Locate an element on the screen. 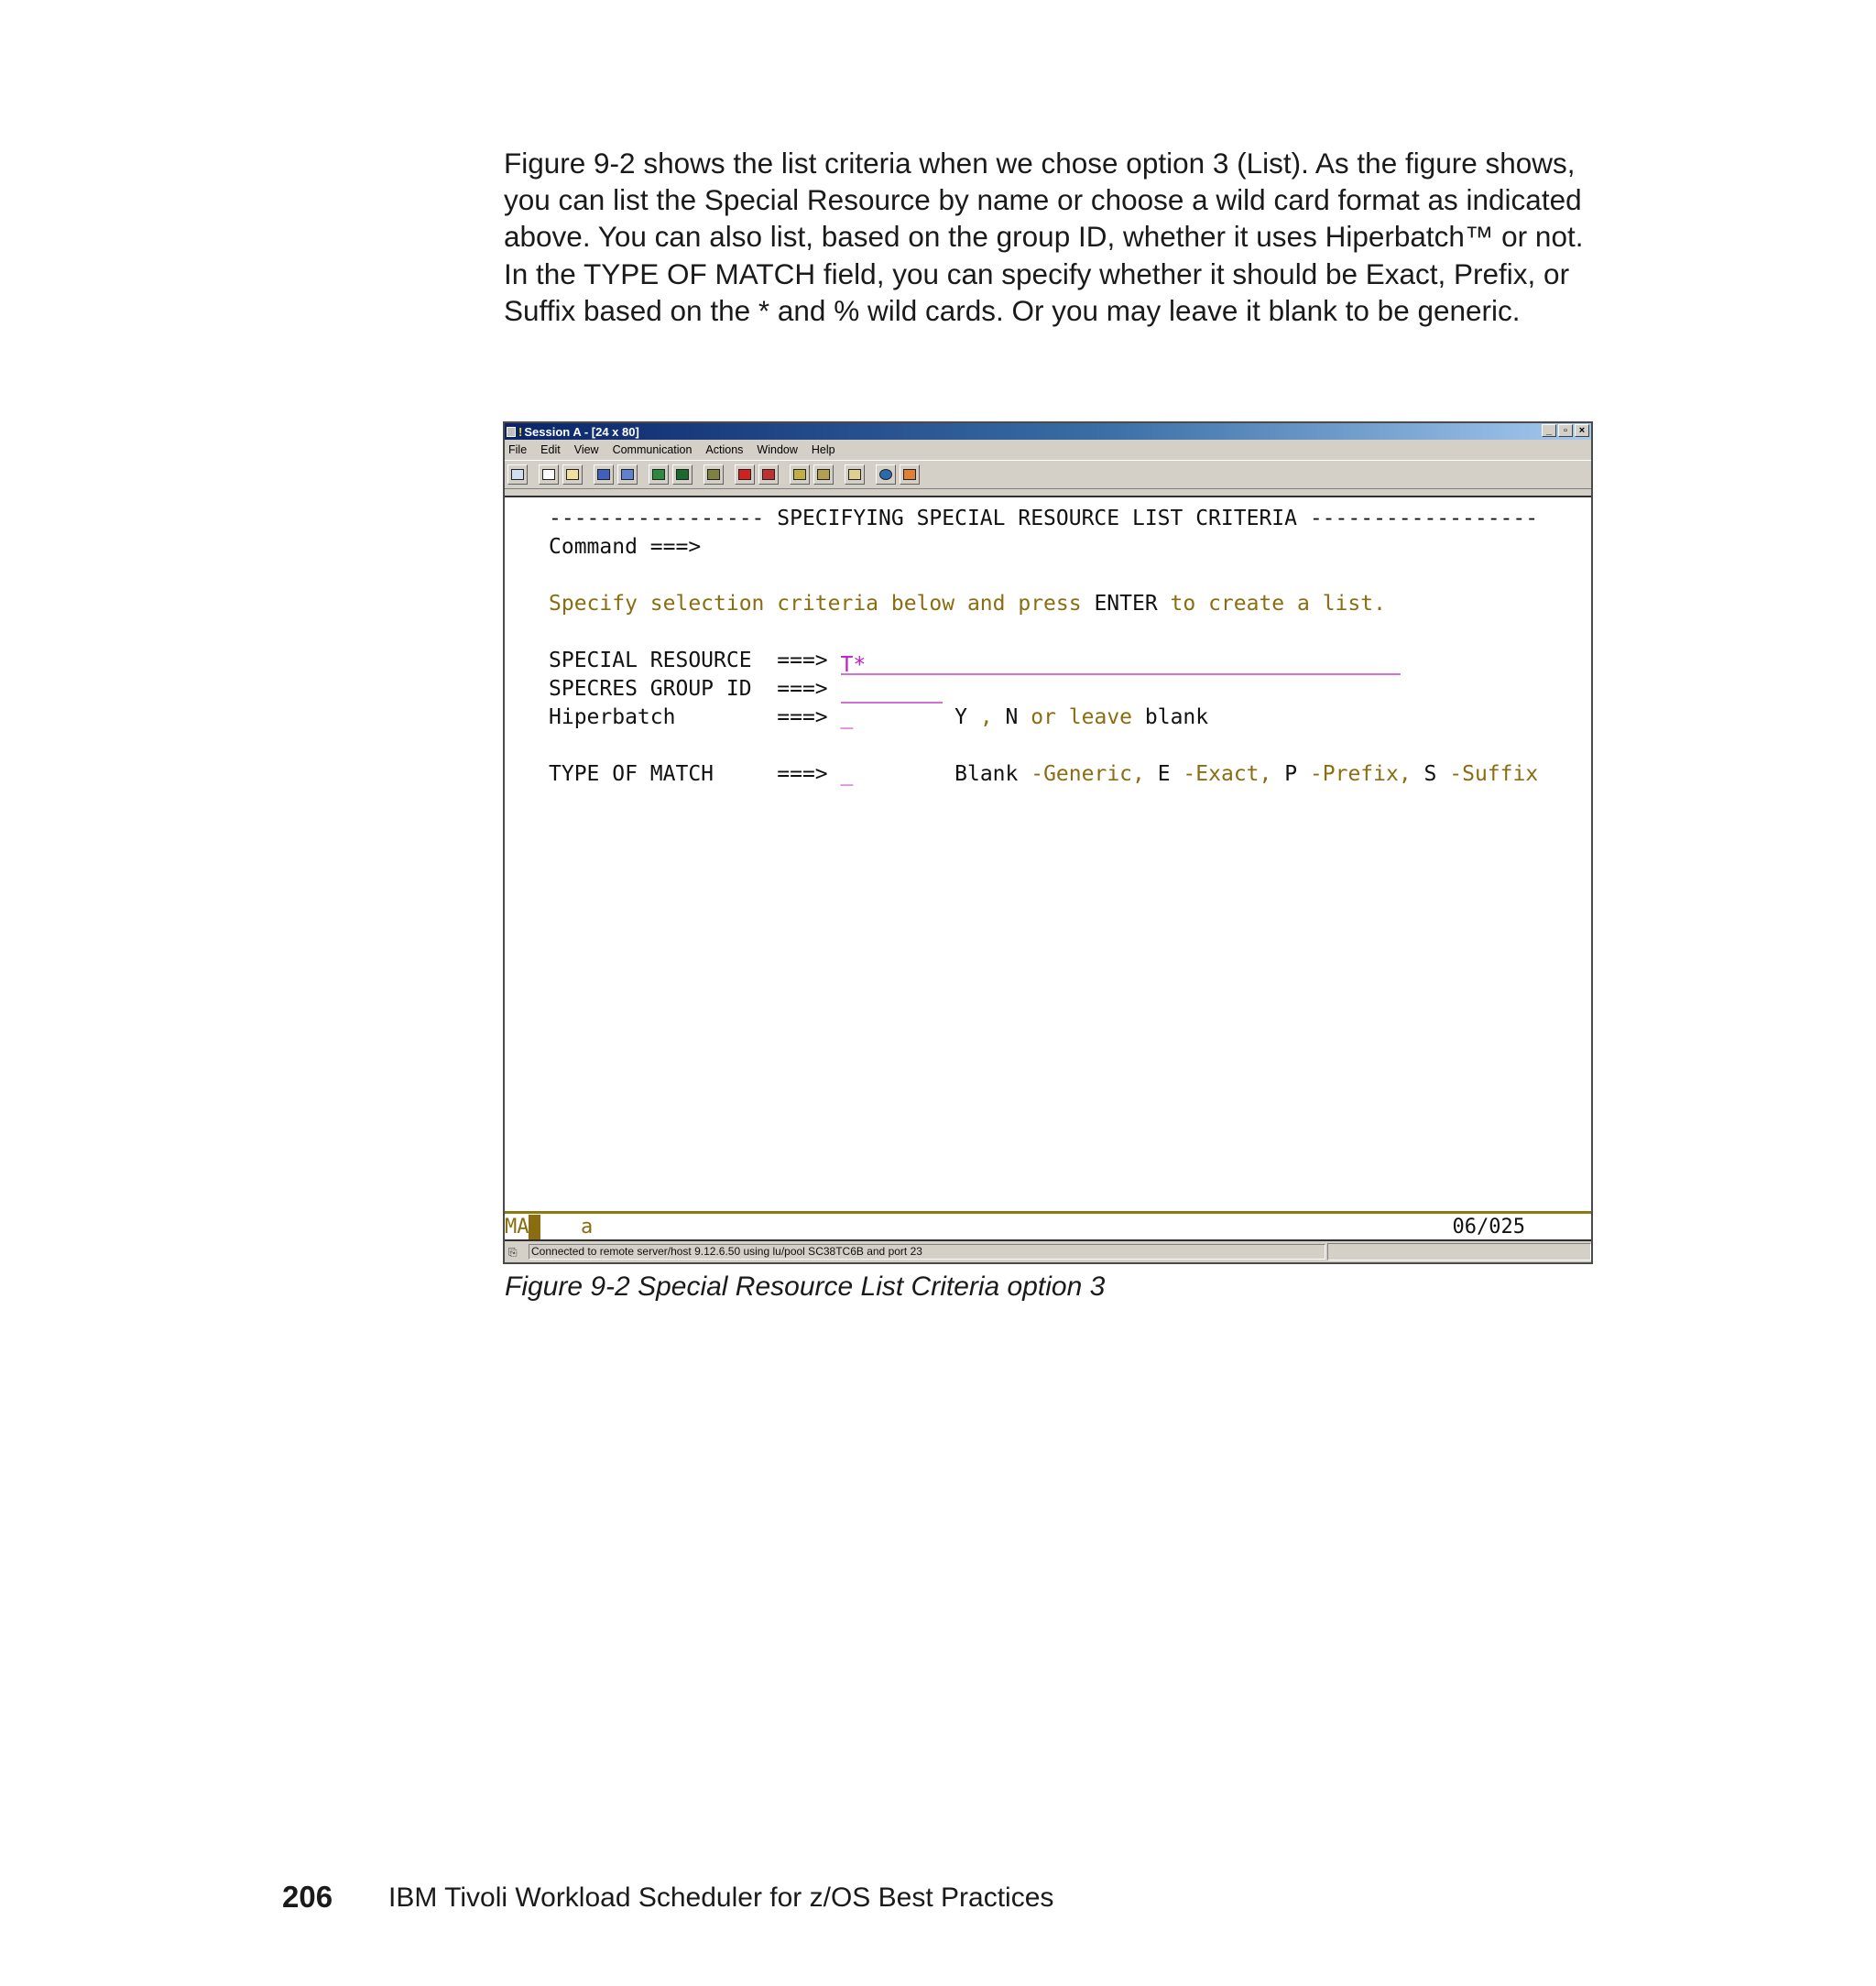  hint-n: N is located at coordinates (1012, 717).